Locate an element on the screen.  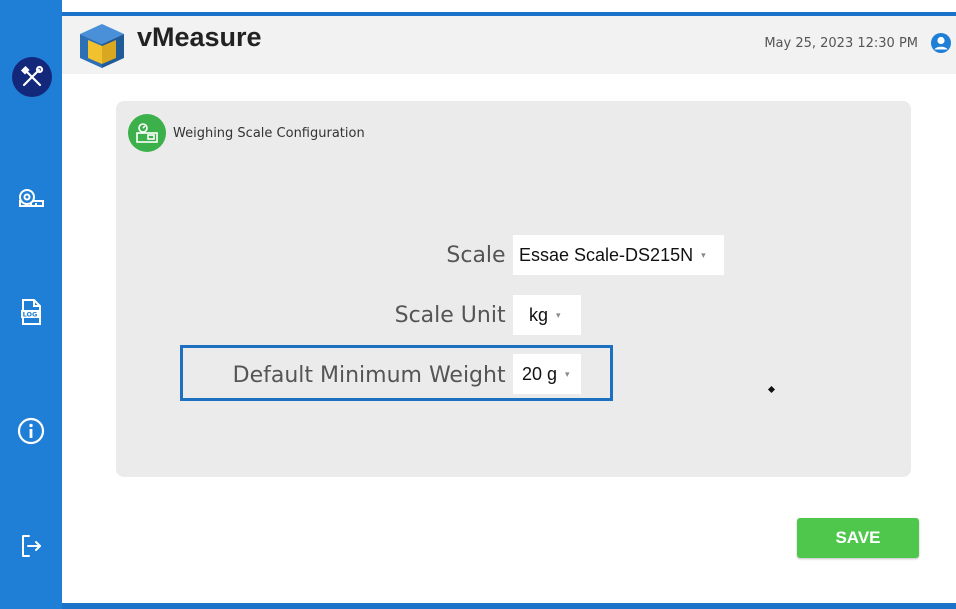
sidebar-item-logout is located at coordinates (31, 546).